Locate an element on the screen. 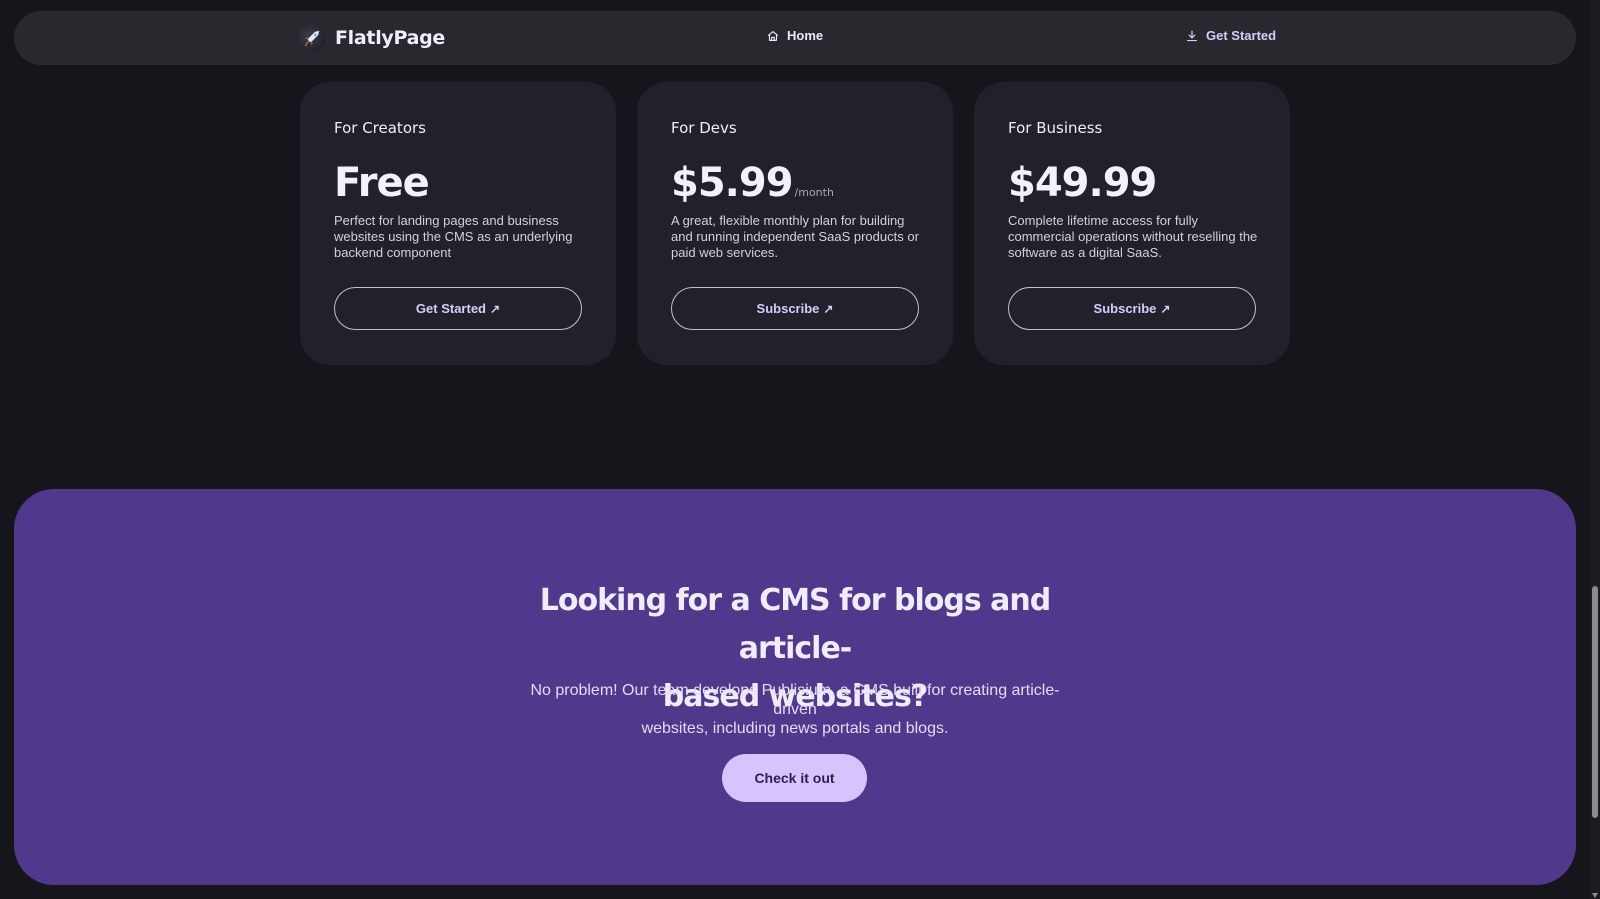 Image resolution: width=1600 pixels, height=899 pixels. subscribe-devs-button: Subscribe ↗ is located at coordinates (795, 308).